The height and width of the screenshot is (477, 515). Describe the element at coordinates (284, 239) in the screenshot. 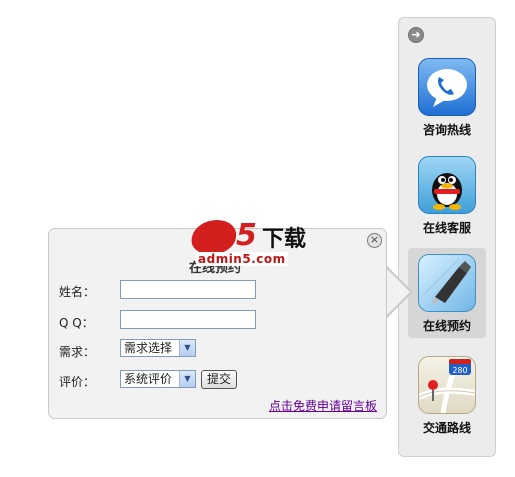

I see `watermark-cn-text: 下载` at that location.